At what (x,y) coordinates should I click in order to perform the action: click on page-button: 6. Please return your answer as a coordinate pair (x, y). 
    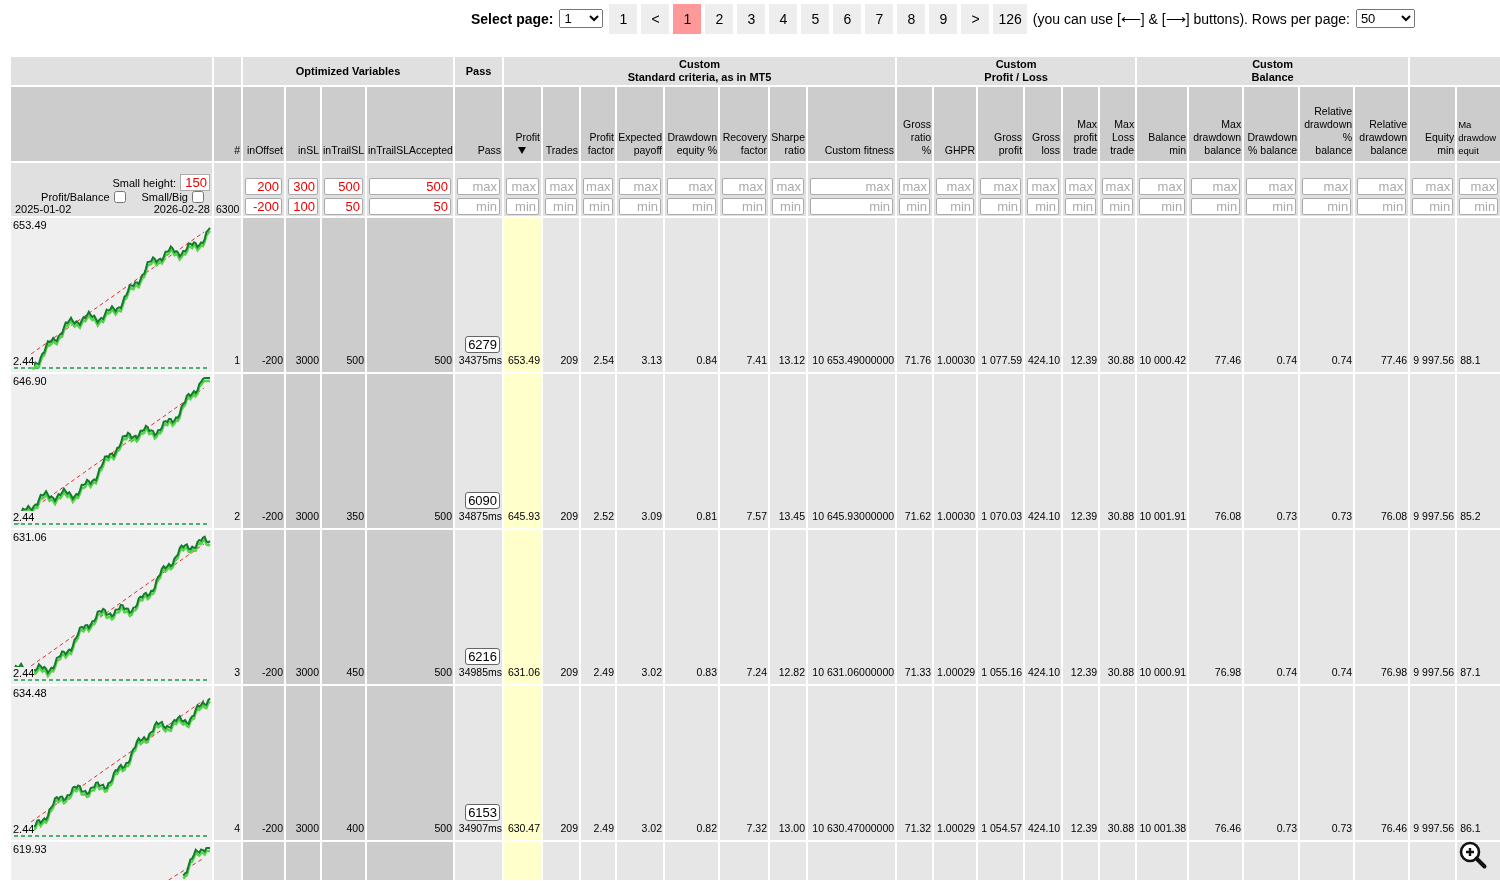
    Looking at the image, I should click on (847, 18).